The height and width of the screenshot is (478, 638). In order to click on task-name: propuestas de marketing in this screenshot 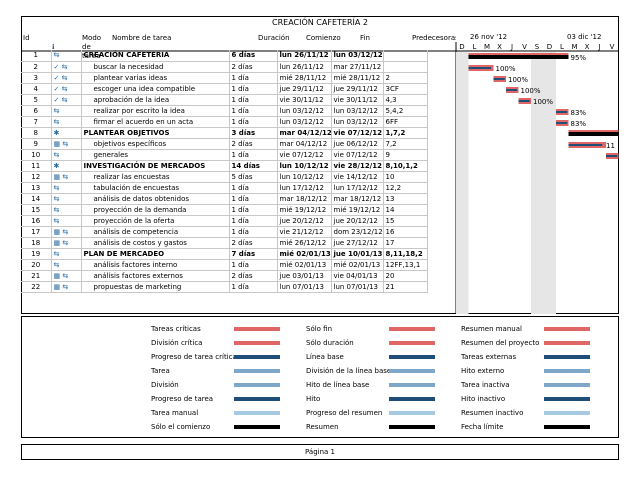, I will do `click(155, 287)`.